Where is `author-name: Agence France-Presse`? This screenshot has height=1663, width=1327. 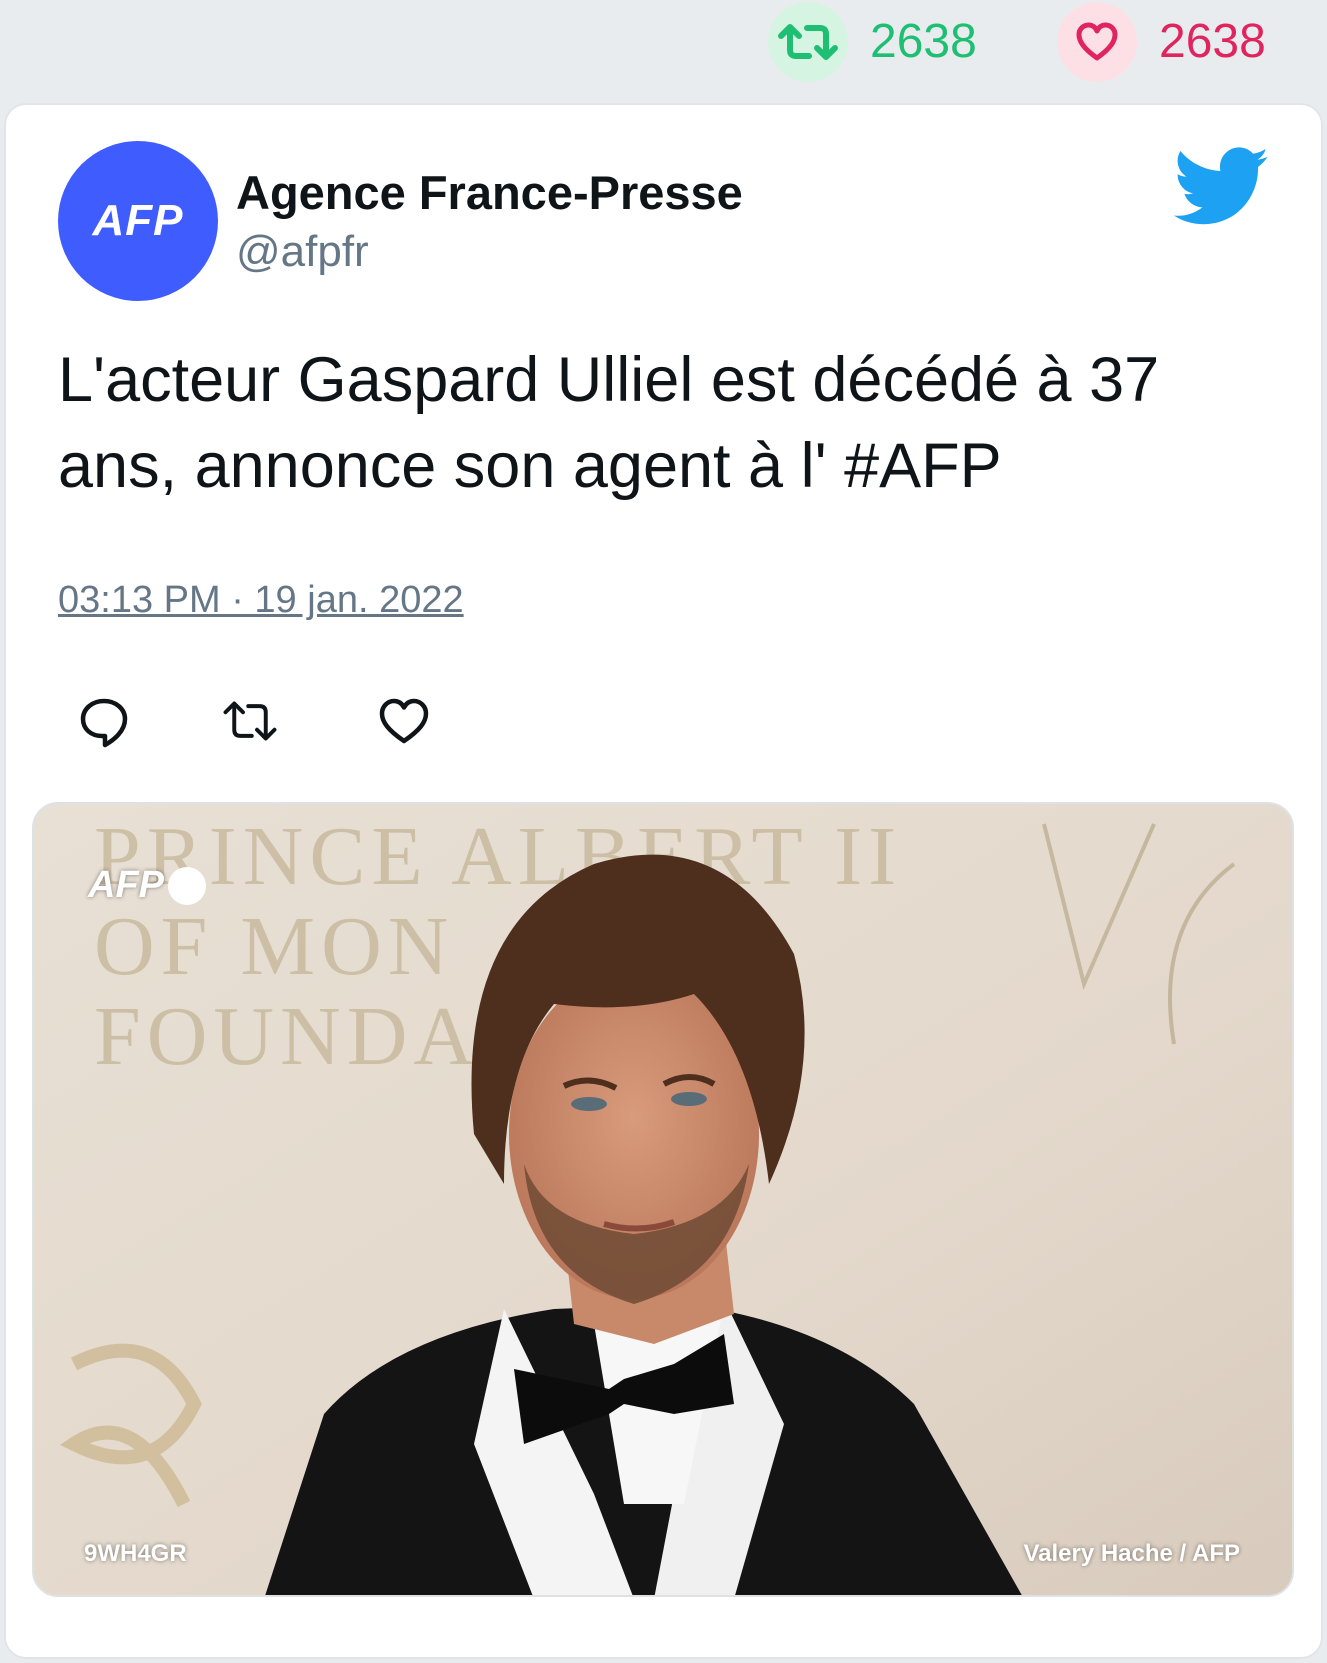 author-name: Agence France-Presse is located at coordinates (489, 192).